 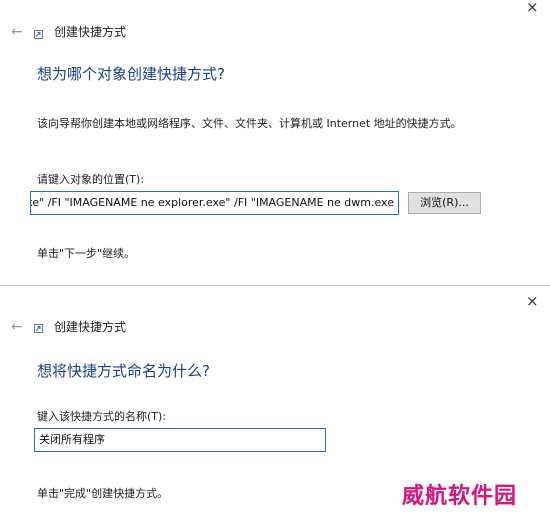 I want to click on shortcut-name-input: 关闭所有程序, so click(x=180, y=440).